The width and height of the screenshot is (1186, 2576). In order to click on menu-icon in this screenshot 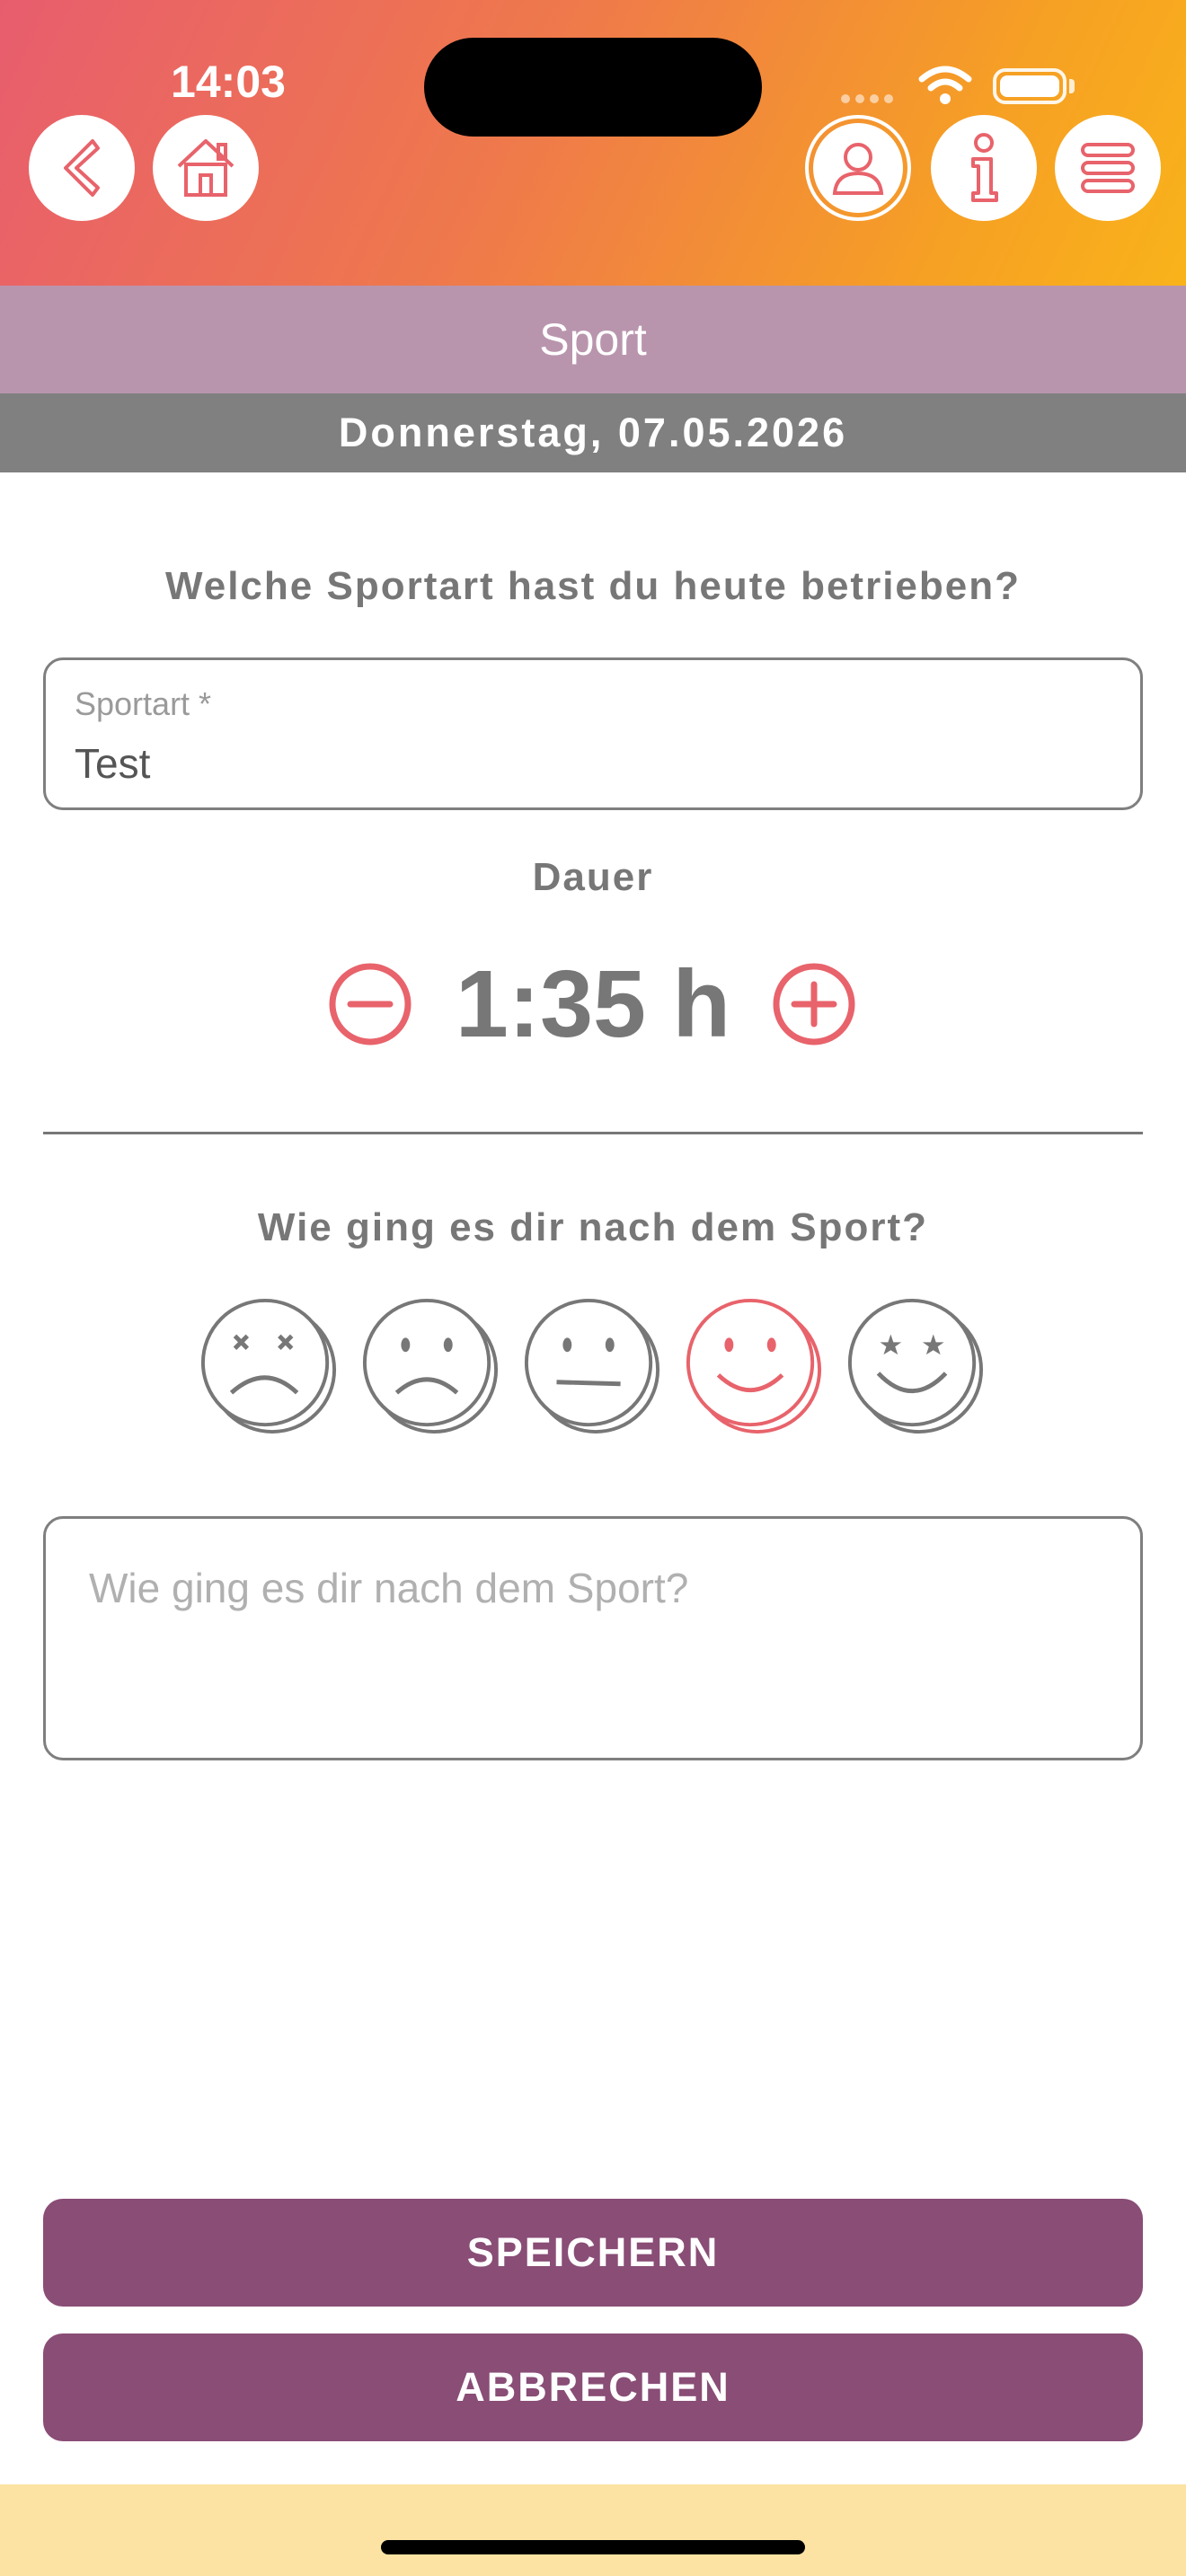, I will do `click(1108, 168)`.